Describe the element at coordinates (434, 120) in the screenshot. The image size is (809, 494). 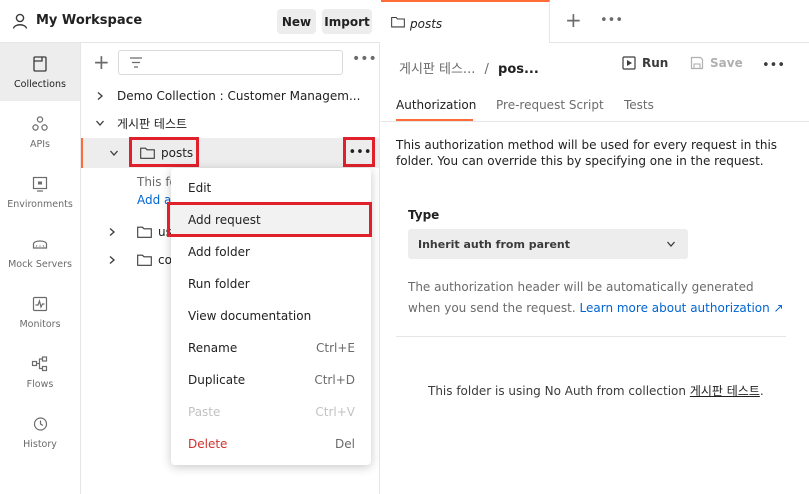
I see `active-tab-underline` at that location.